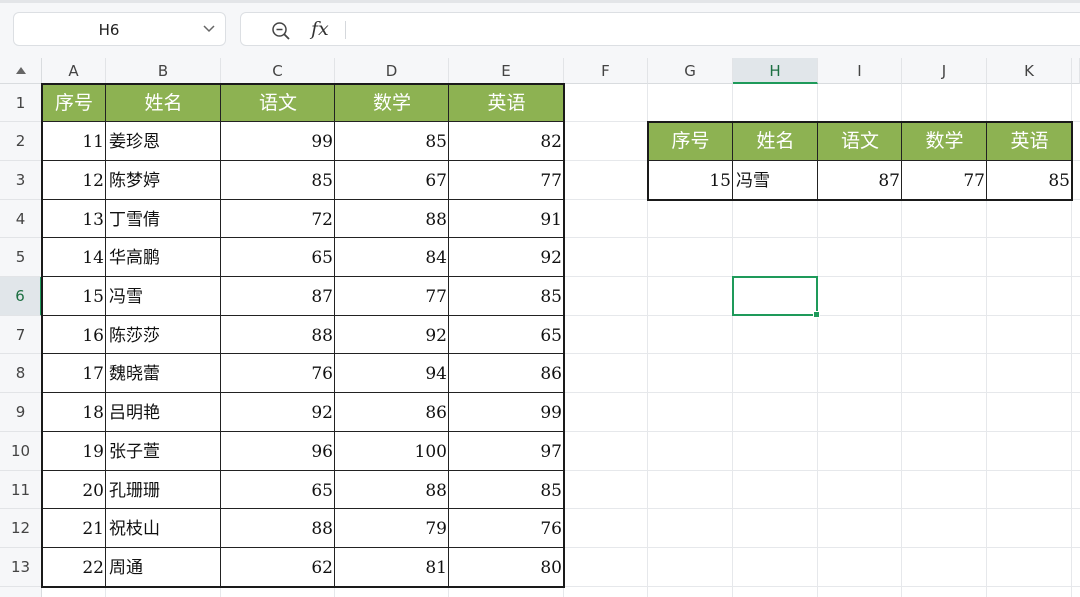 The height and width of the screenshot is (597, 1080). Describe the element at coordinates (163, 490) in the screenshot. I see `main_table-cell: 孔珊珊` at that location.